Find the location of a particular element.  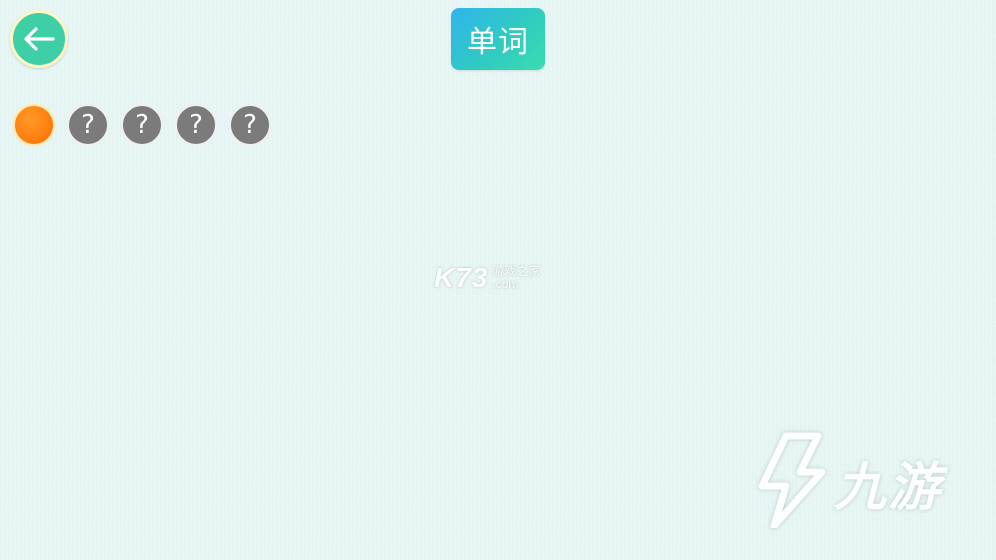

jiuyou-watermark: 九游 is located at coordinates (849, 482).